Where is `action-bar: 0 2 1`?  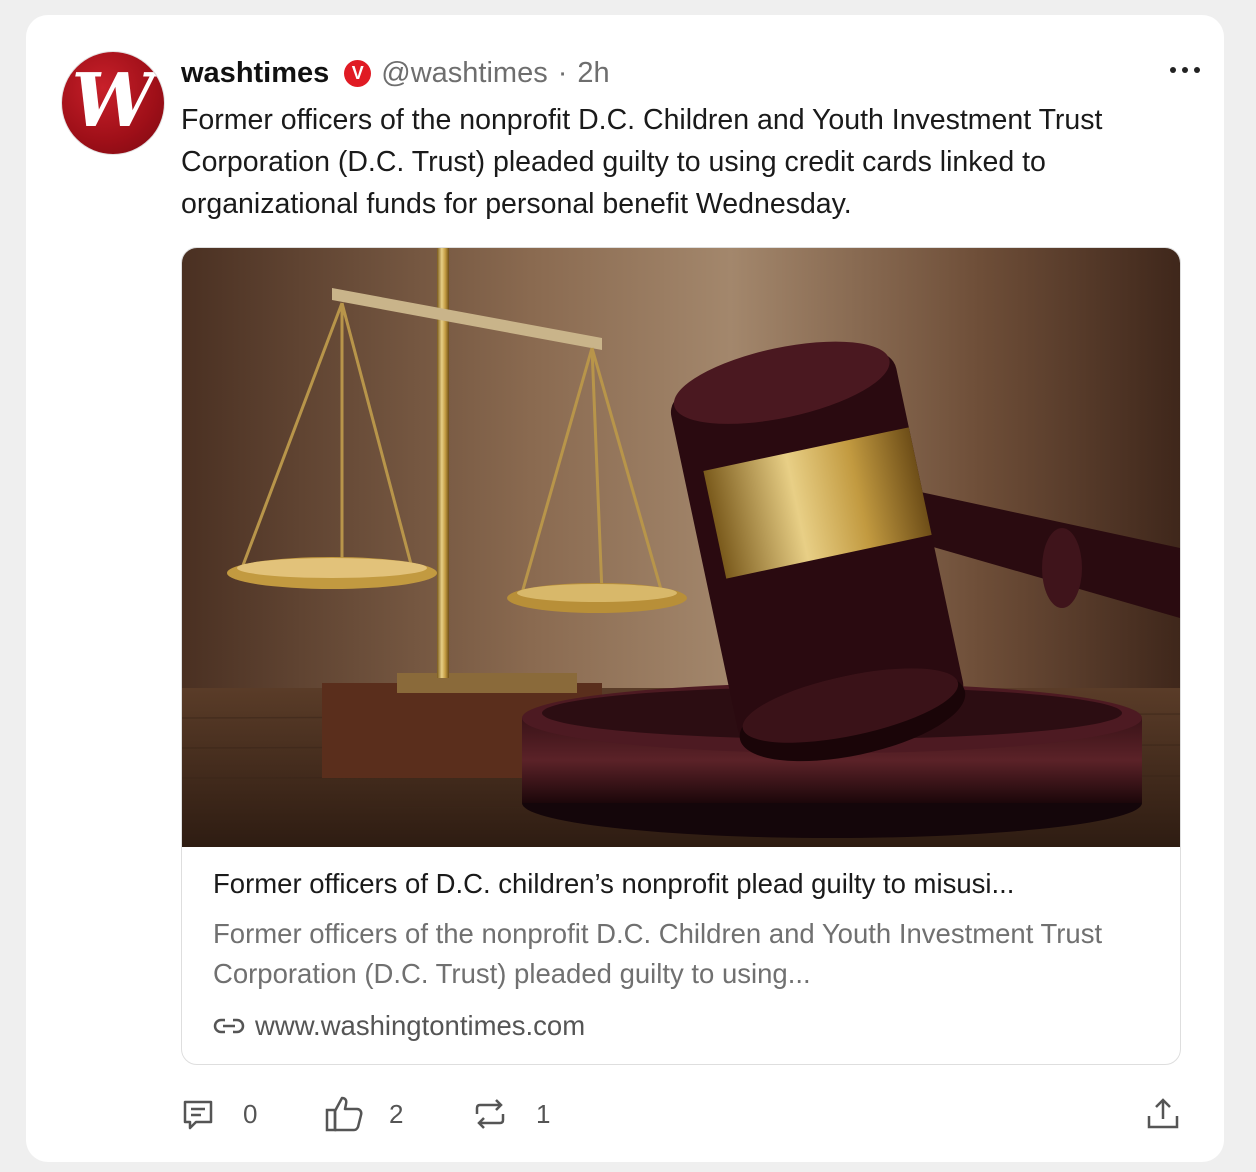
action-bar: 0 2 1 is located at coordinates (682, 1114).